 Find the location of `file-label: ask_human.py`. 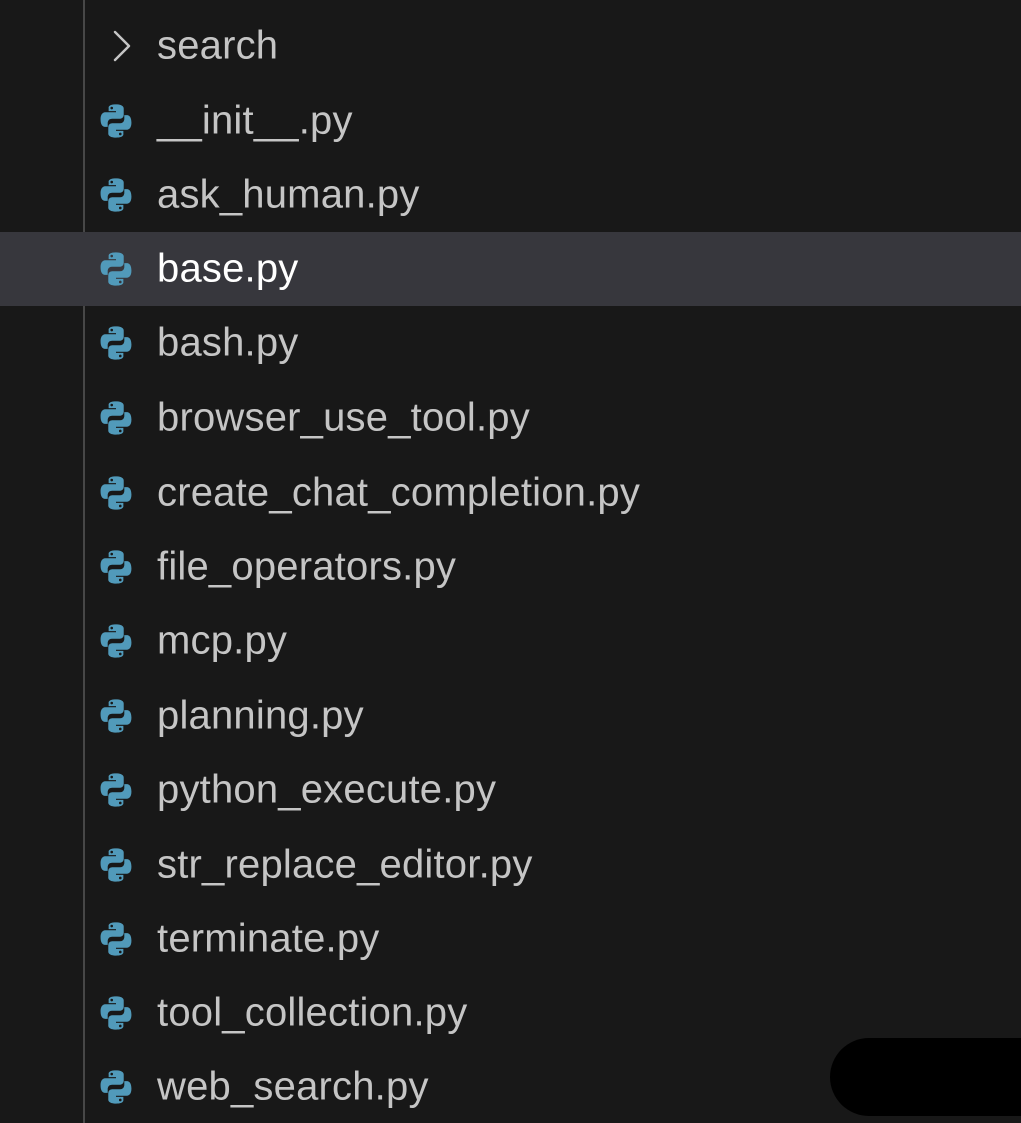

file-label: ask_human.py is located at coordinates (288, 194).